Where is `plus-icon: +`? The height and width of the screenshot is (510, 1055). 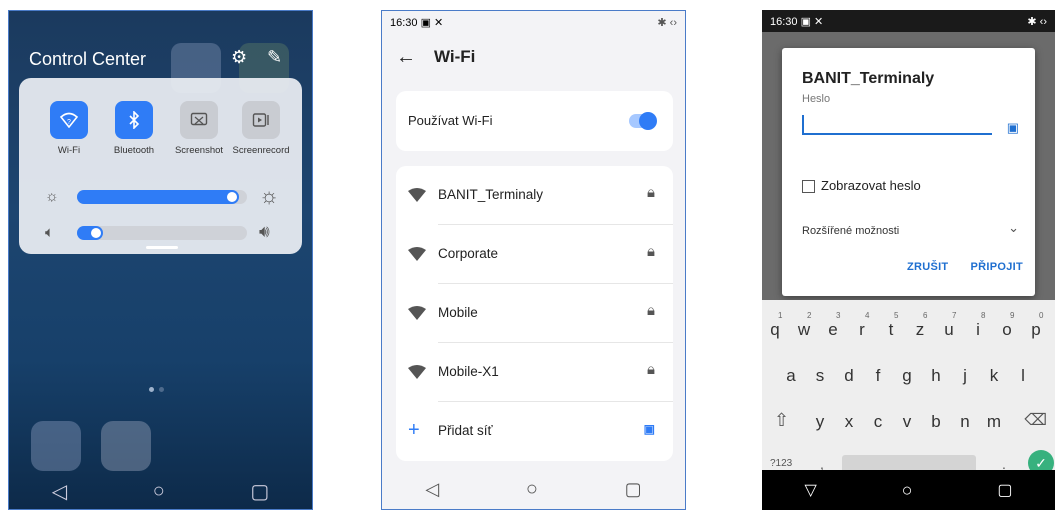
plus-icon: + is located at coordinates (414, 430).